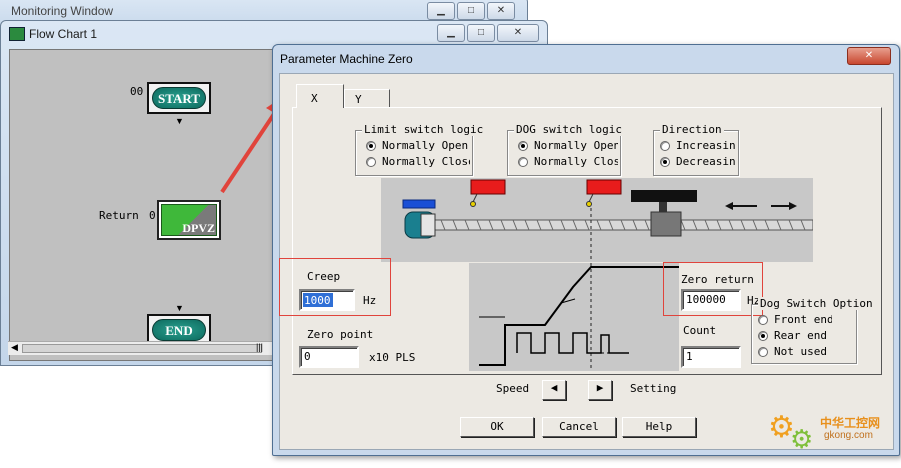 This screenshot has width=901, height=468. I want to click on left-triangle-icon: ◀, so click(554, 387).